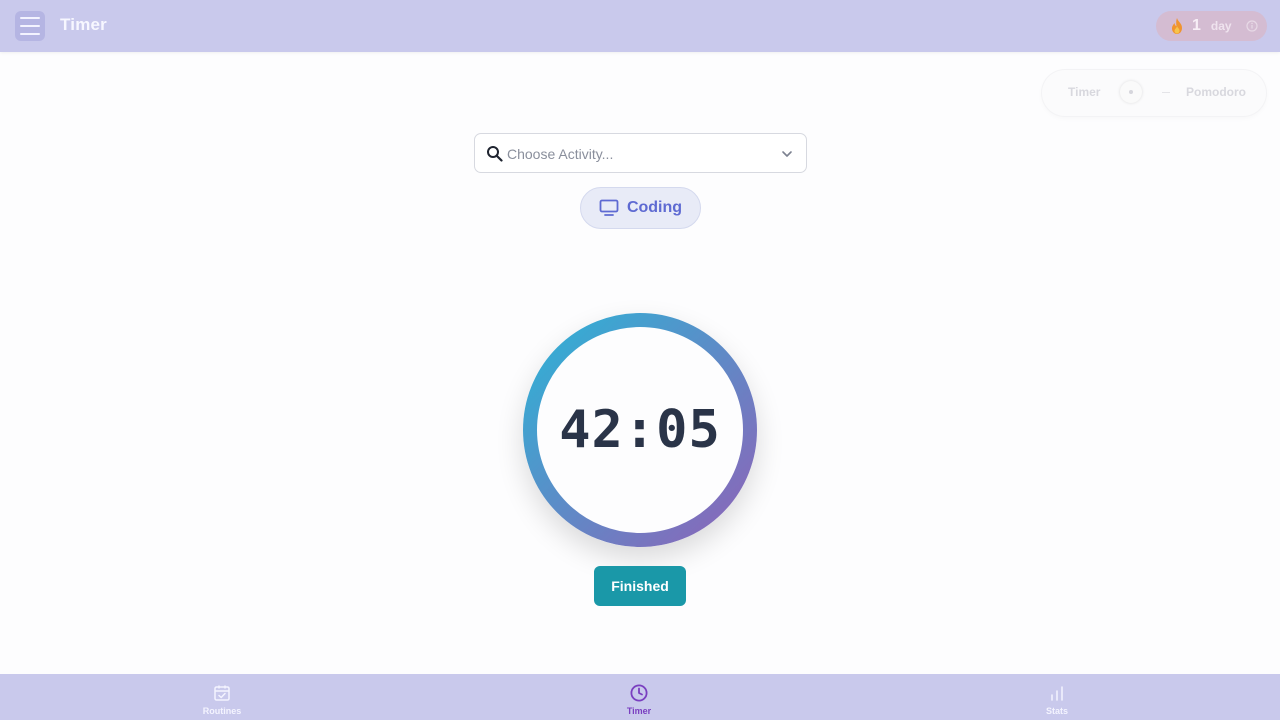 This screenshot has height=720, width=1280. Describe the element at coordinates (83, 24) in the screenshot. I see `page-title: Timer` at that location.